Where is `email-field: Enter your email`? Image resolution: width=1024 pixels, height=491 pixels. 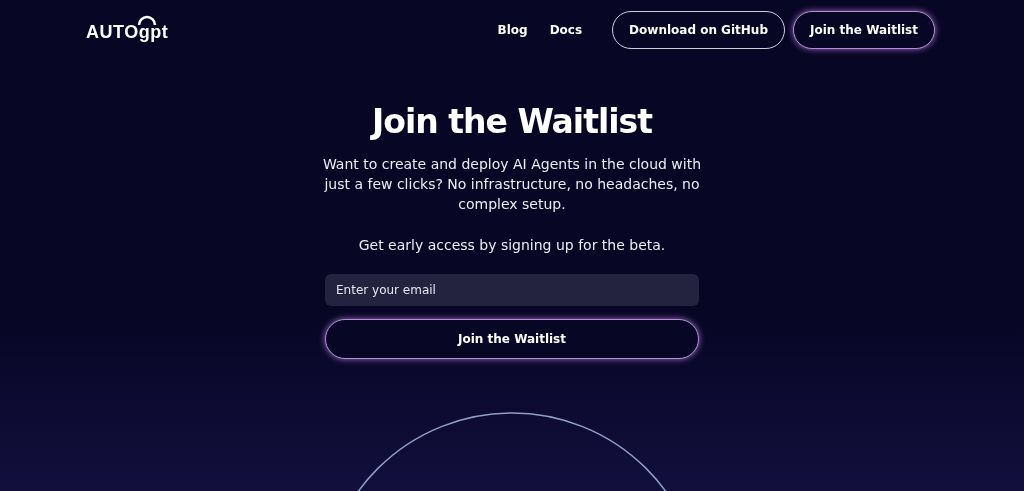 email-field: Enter your email is located at coordinates (512, 290).